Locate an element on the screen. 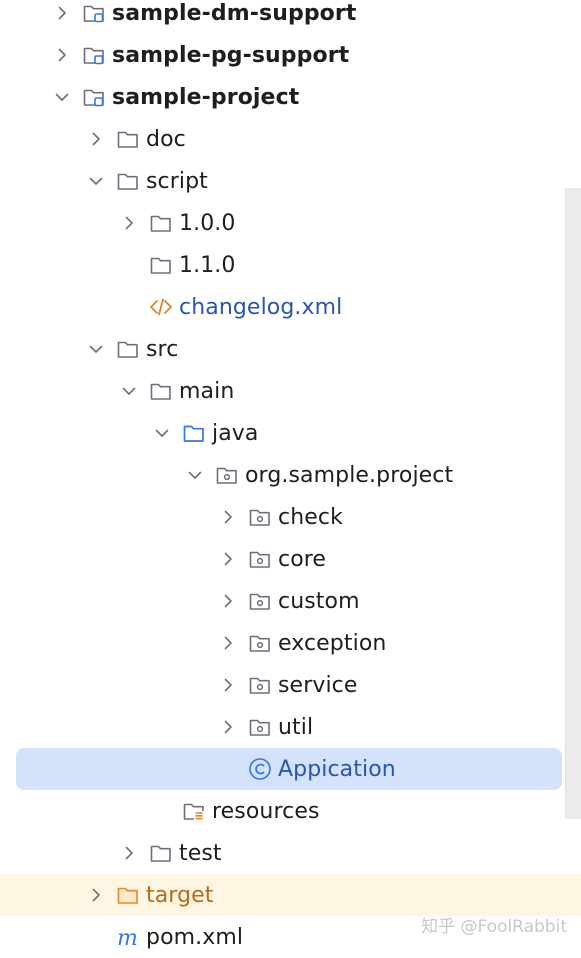 This screenshot has width=581, height=958. tree-item-main: main is located at coordinates (282, 391).